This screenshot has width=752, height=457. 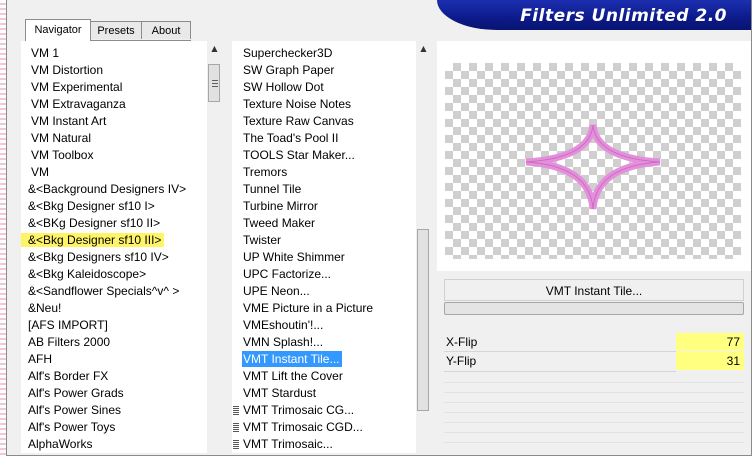 What do you see at coordinates (74, 410) in the screenshot?
I see `category-label: Alf's Power Sines` at bounding box center [74, 410].